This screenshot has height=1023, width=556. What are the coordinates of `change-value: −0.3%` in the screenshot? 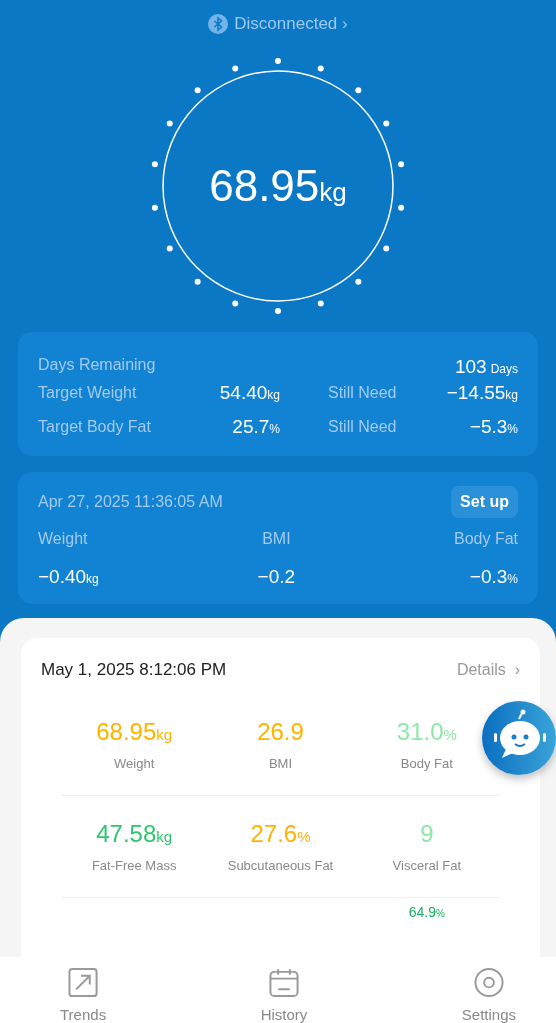 It's located at (493, 577).